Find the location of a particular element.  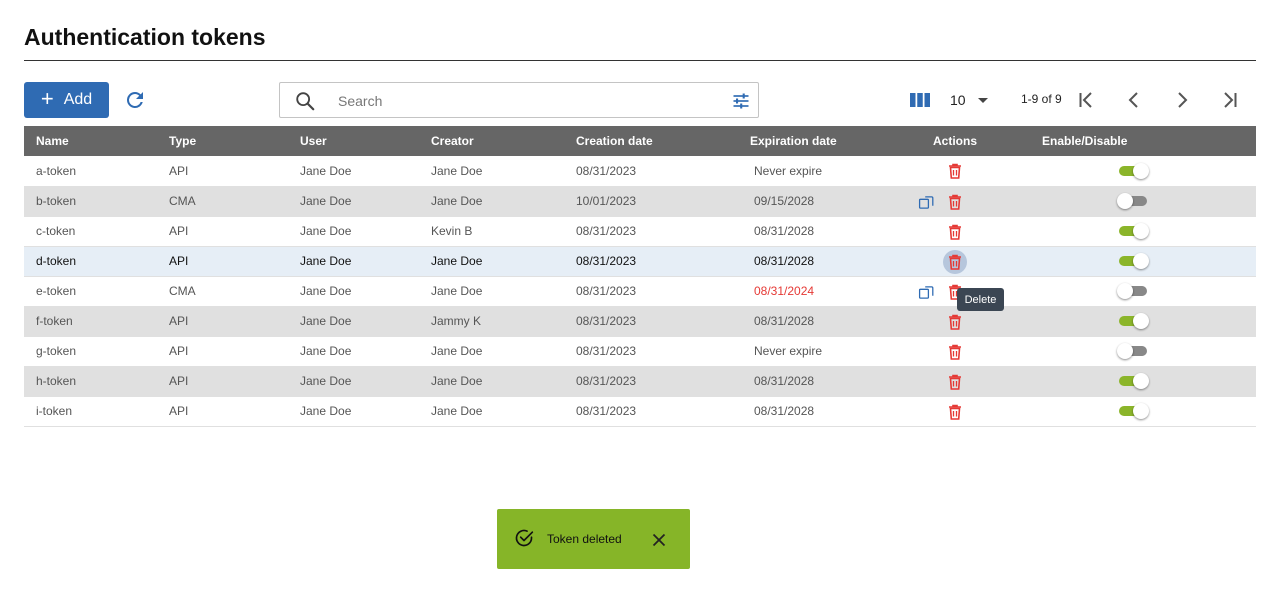

cell-name: e-token is located at coordinates (56, 291).